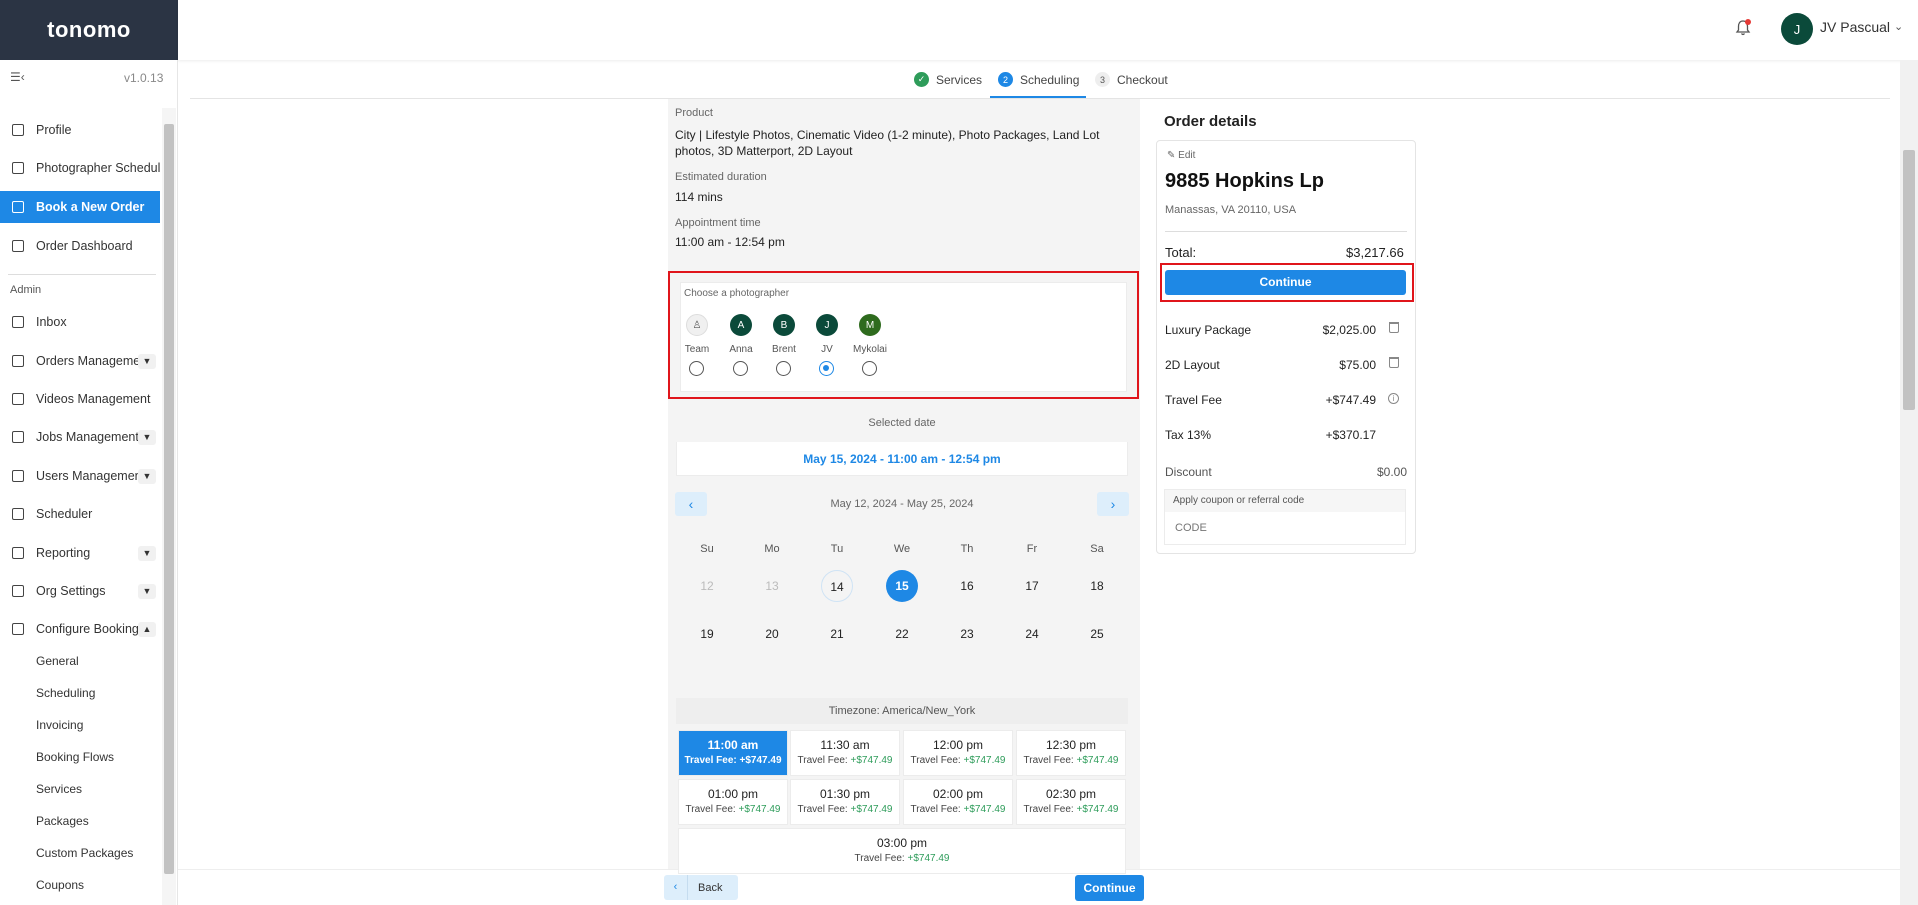  What do you see at coordinates (18, 207) in the screenshot?
I see `book-icon` at bounding box center [18, 207].